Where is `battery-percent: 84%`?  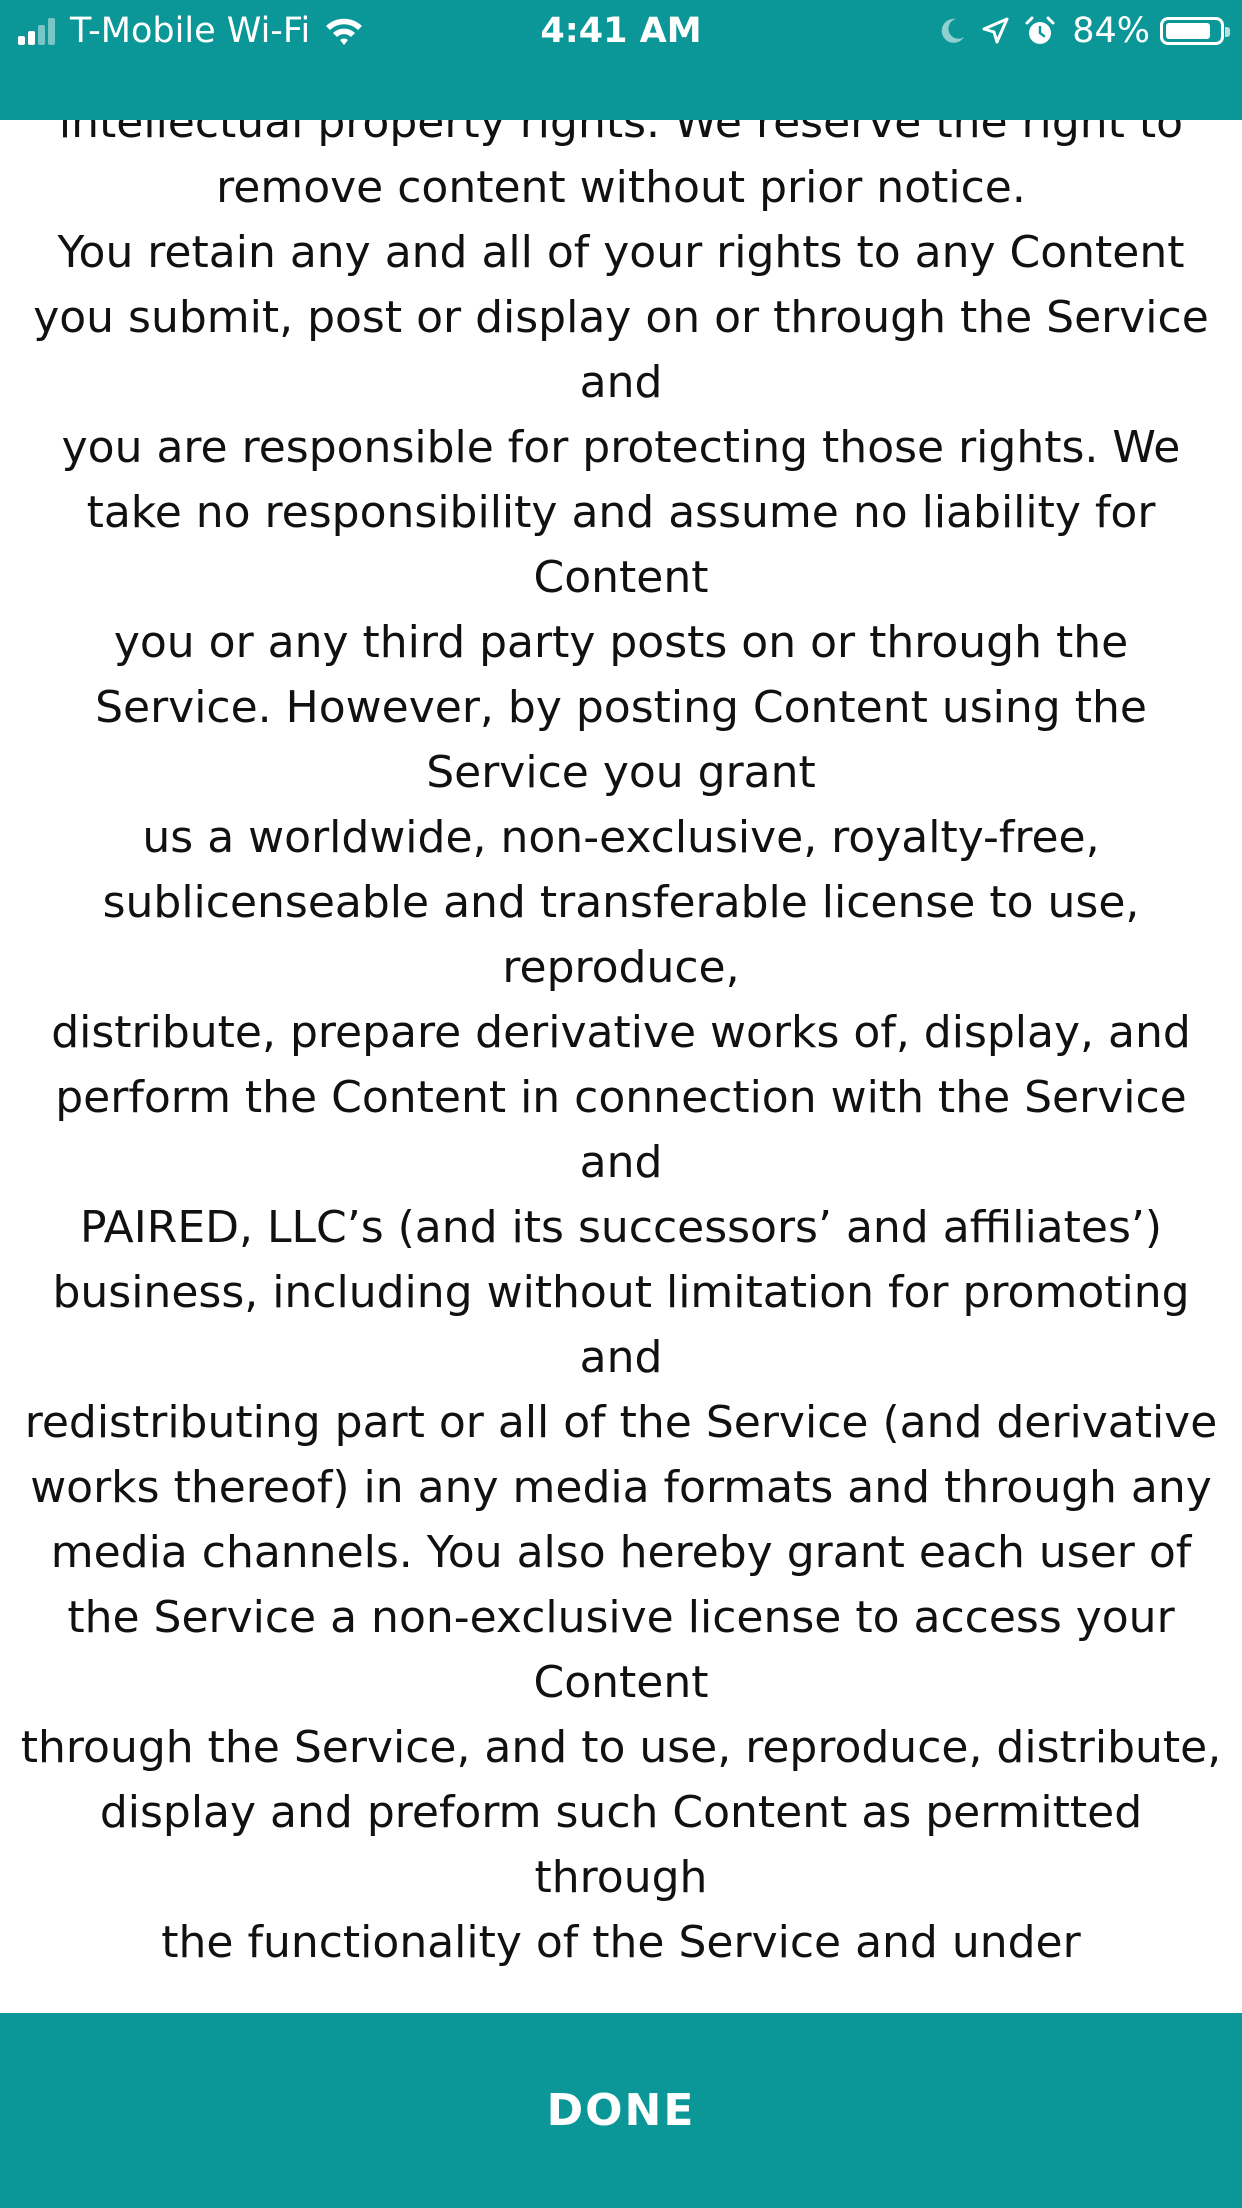
battery-percent: 84% is located at coordinates (1111, 31).